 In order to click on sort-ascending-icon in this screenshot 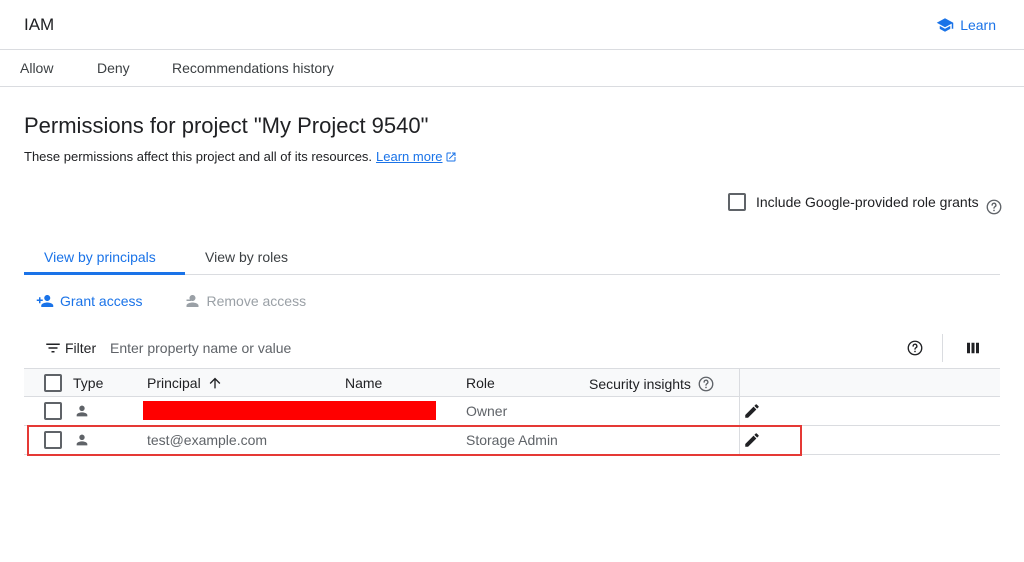, I will do `click(215, 383)`.